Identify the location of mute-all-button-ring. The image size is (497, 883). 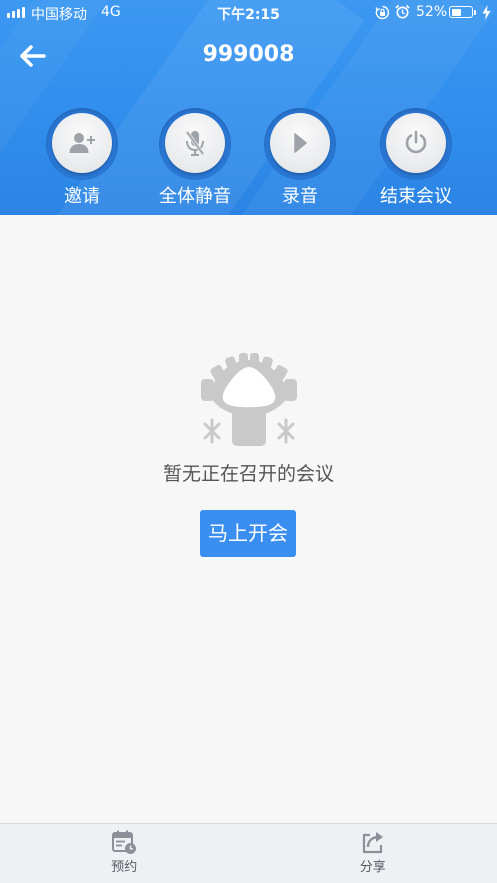
(195, 144).